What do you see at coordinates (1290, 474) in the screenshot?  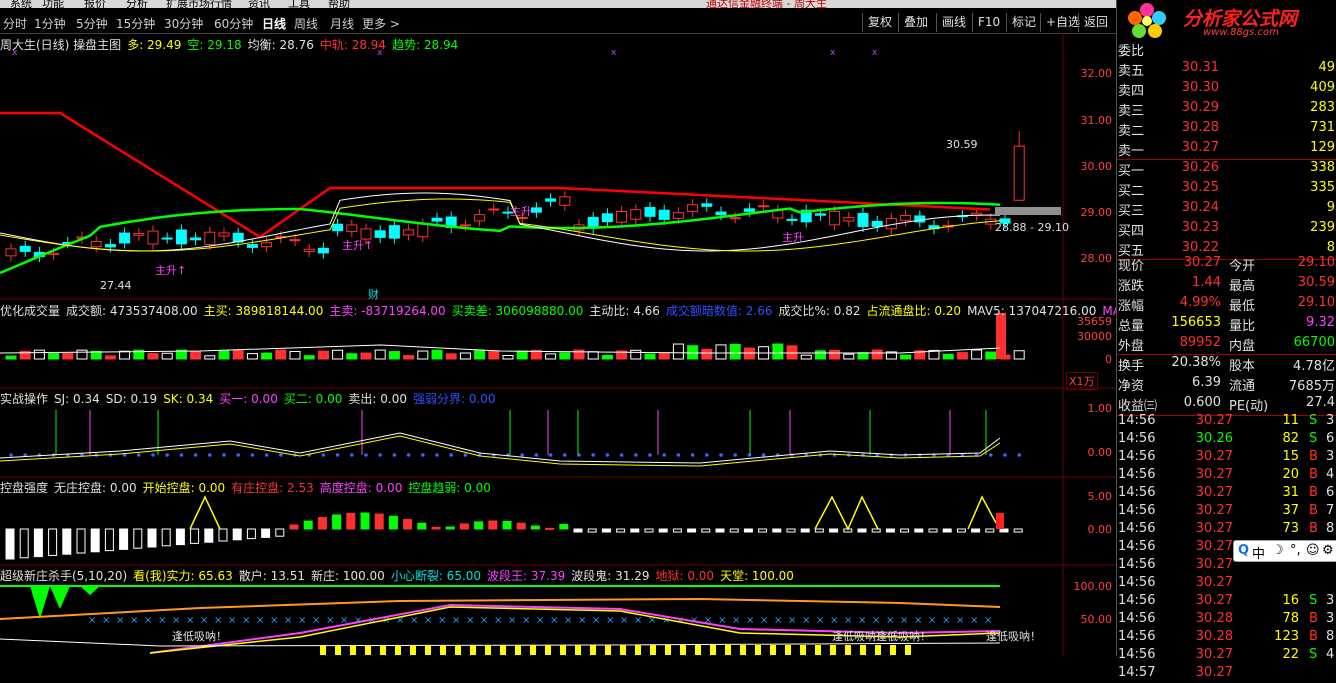 I see `tick-volume: 20` at bounding box center [1290, 474].